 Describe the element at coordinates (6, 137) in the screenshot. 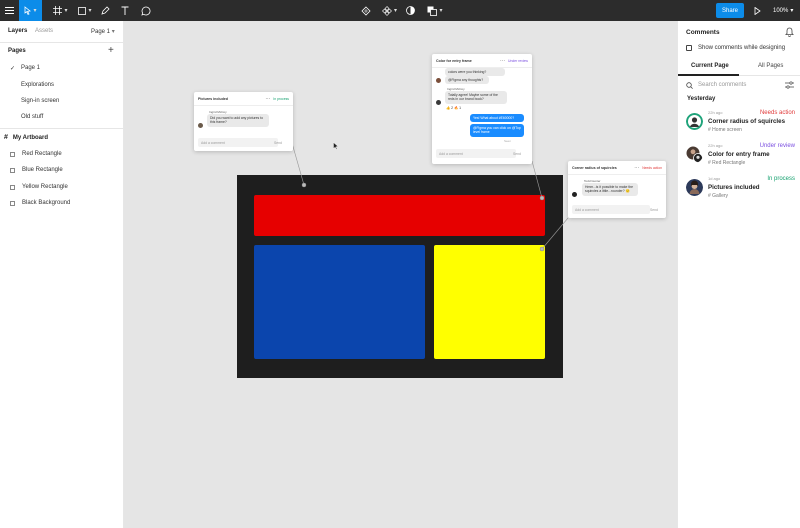

I see `frame-icon: #` at that location.